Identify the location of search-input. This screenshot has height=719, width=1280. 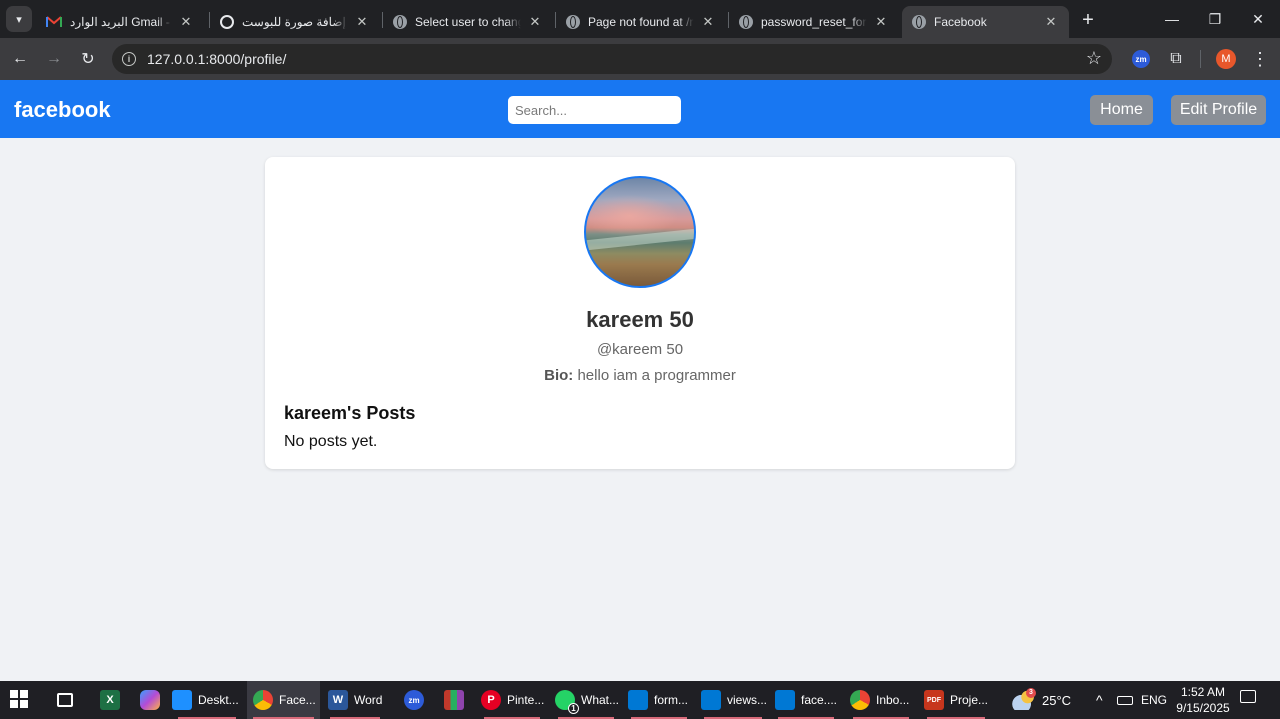
(594, 110).